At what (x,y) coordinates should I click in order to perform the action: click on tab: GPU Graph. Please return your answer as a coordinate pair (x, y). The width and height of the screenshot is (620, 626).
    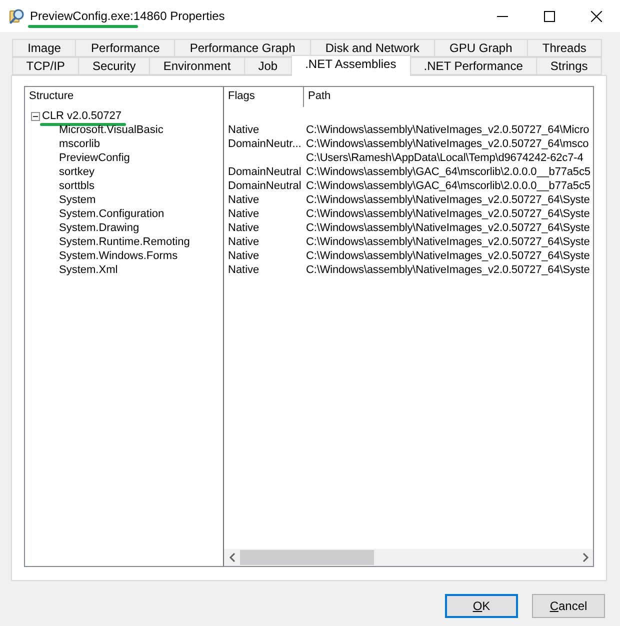
    Looking at the image, I should click on (481, 48).